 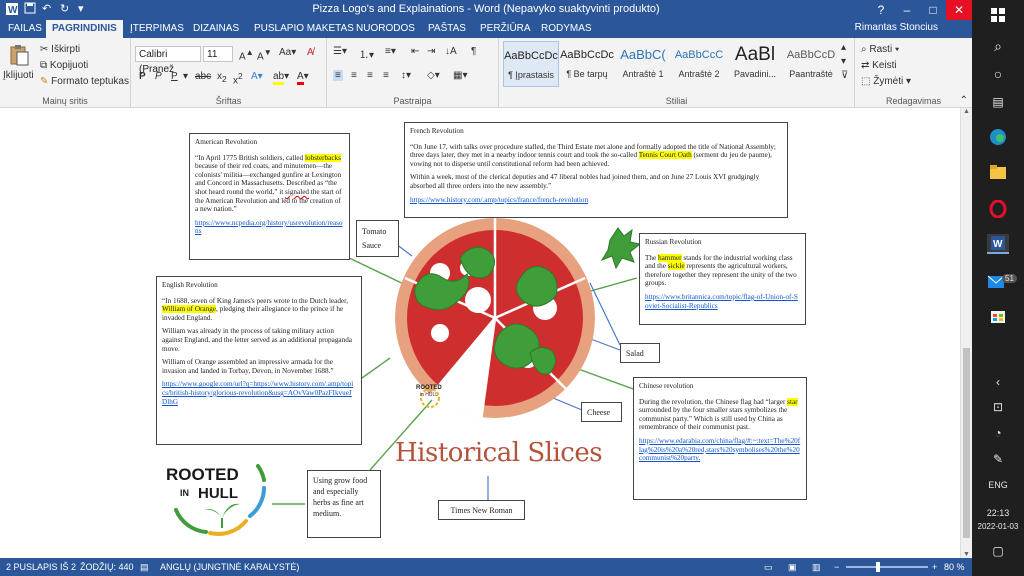 I want to click on maximize-button: □, so click(x=933, y=10).